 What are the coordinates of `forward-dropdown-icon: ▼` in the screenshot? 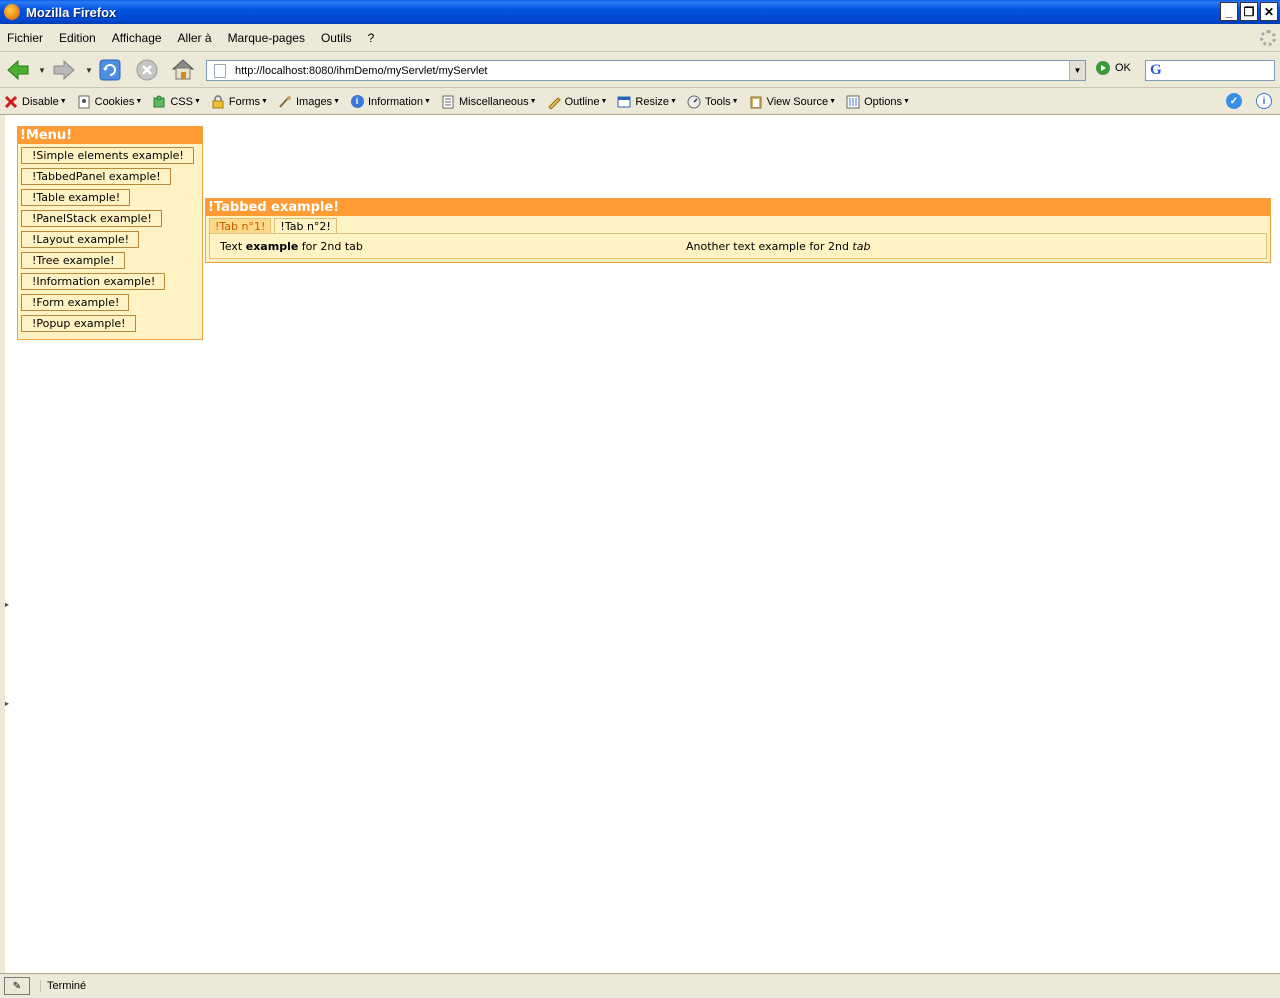 It's located at (89, 70).